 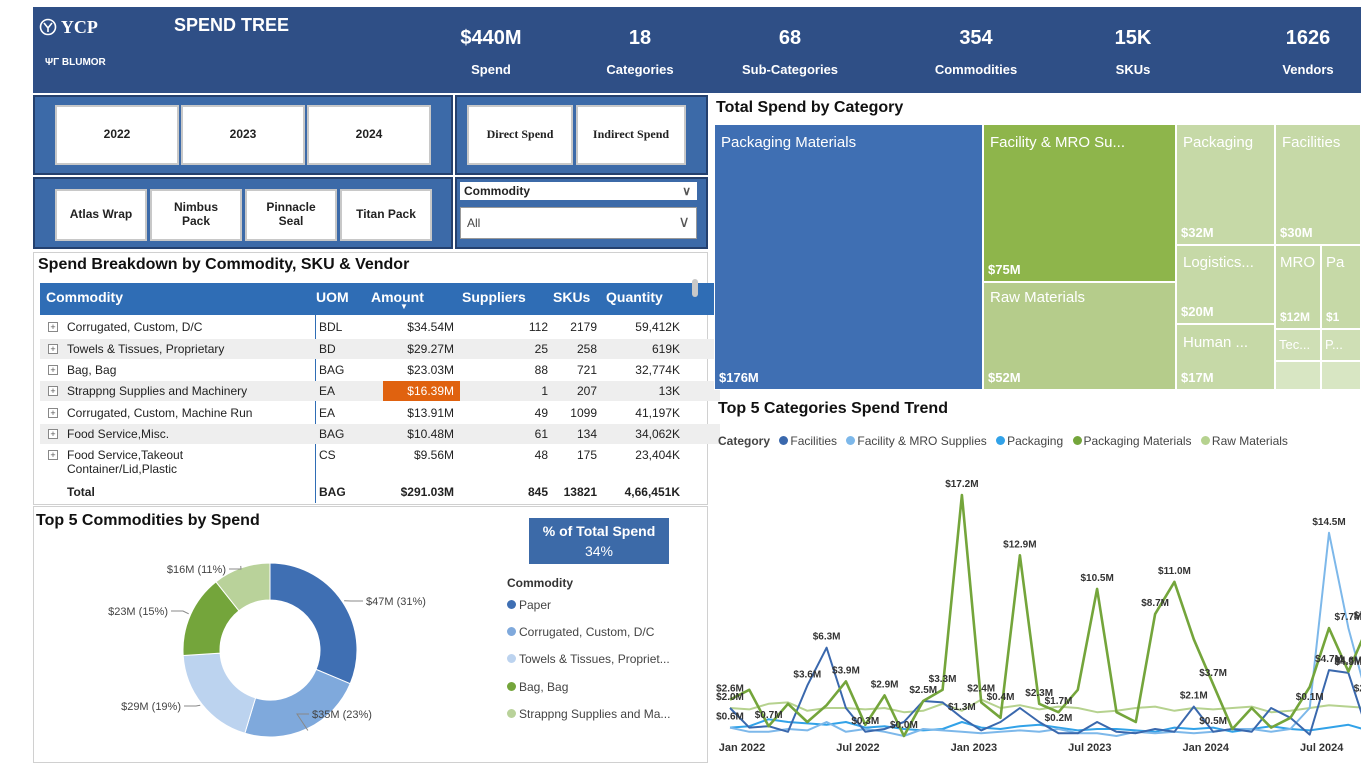 What do you see at coordinates (571, 297) in the screenshot?
I see `column-header-skus: SKUs` at bounding box center [571, 297].